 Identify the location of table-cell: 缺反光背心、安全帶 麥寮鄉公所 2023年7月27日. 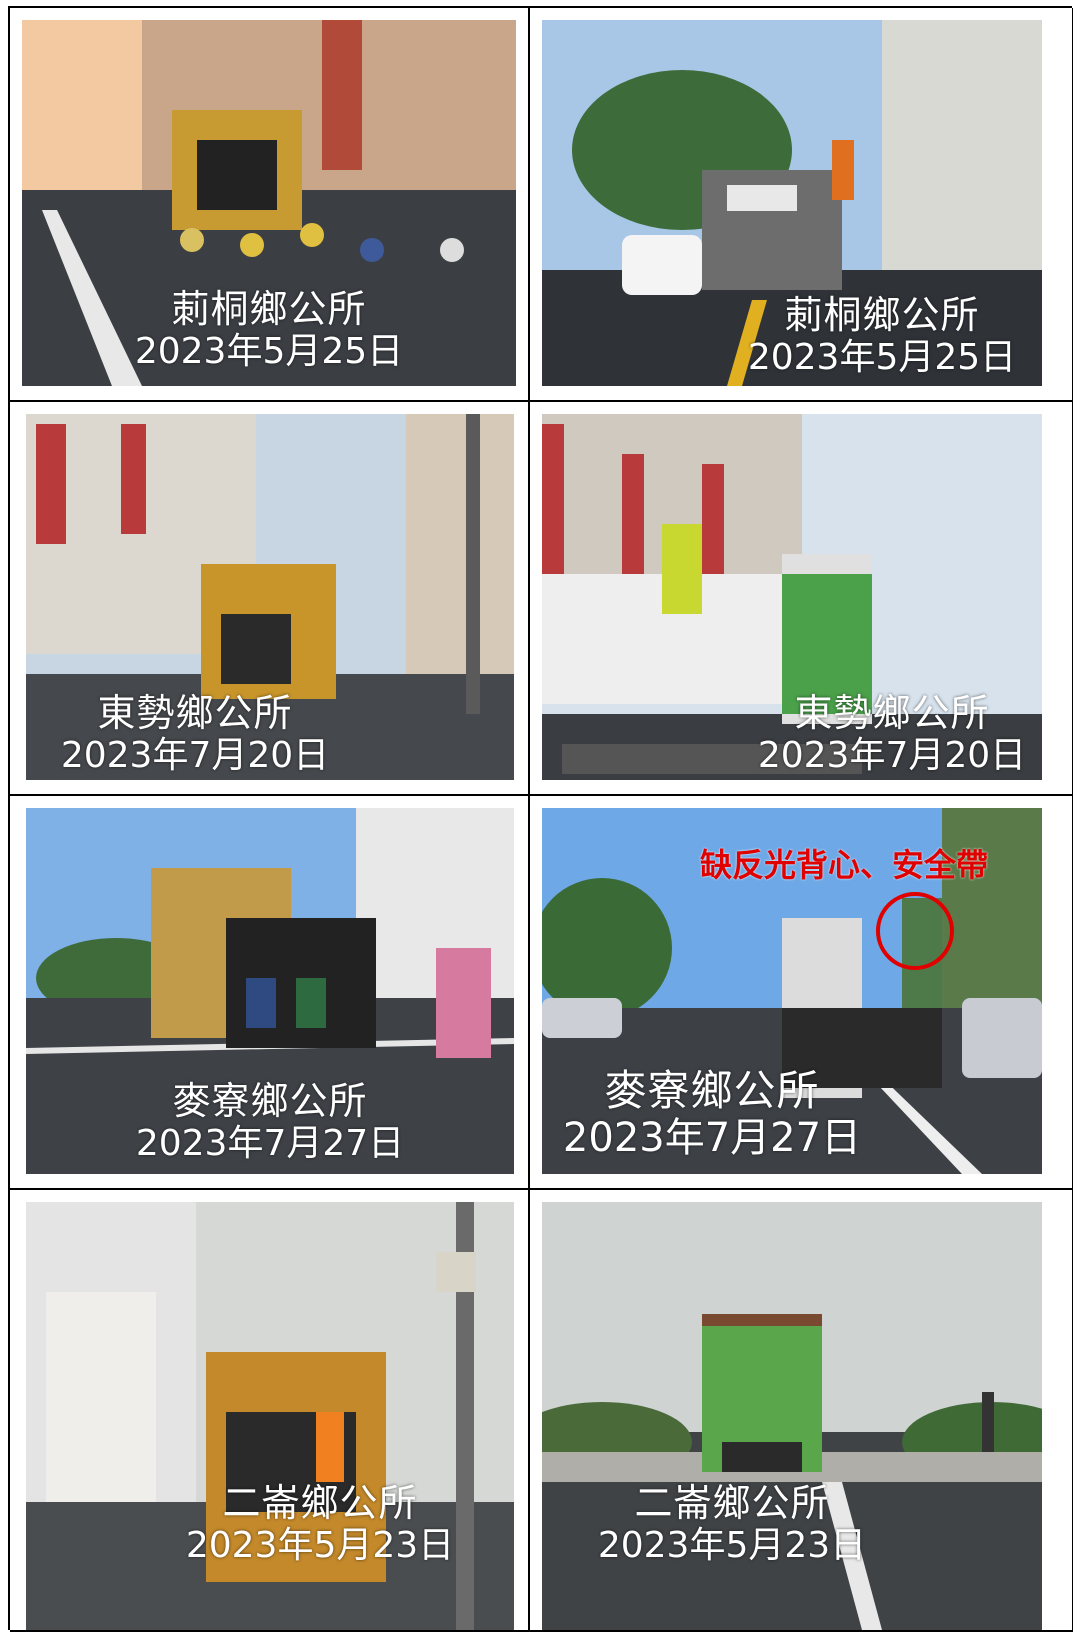
(801, 993).